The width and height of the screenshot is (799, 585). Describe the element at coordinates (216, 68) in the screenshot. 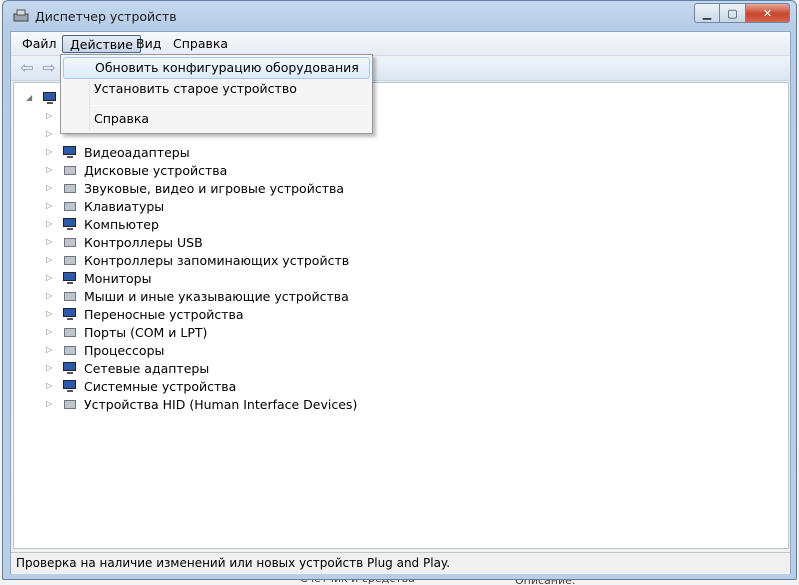

I see `menu-item-scan-hardware: Обновить конфигурацию оборудования` at that location.